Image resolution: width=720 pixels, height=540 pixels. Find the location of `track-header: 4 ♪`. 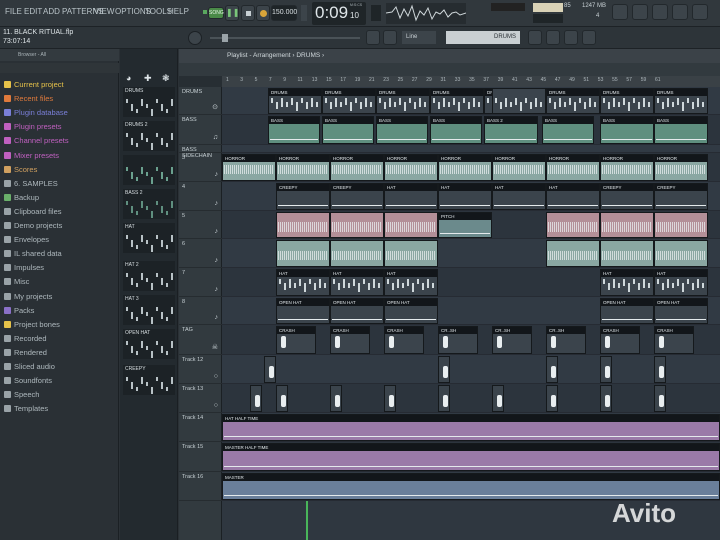

track-header: 4 ♪ is located at coordinates (200, 196).